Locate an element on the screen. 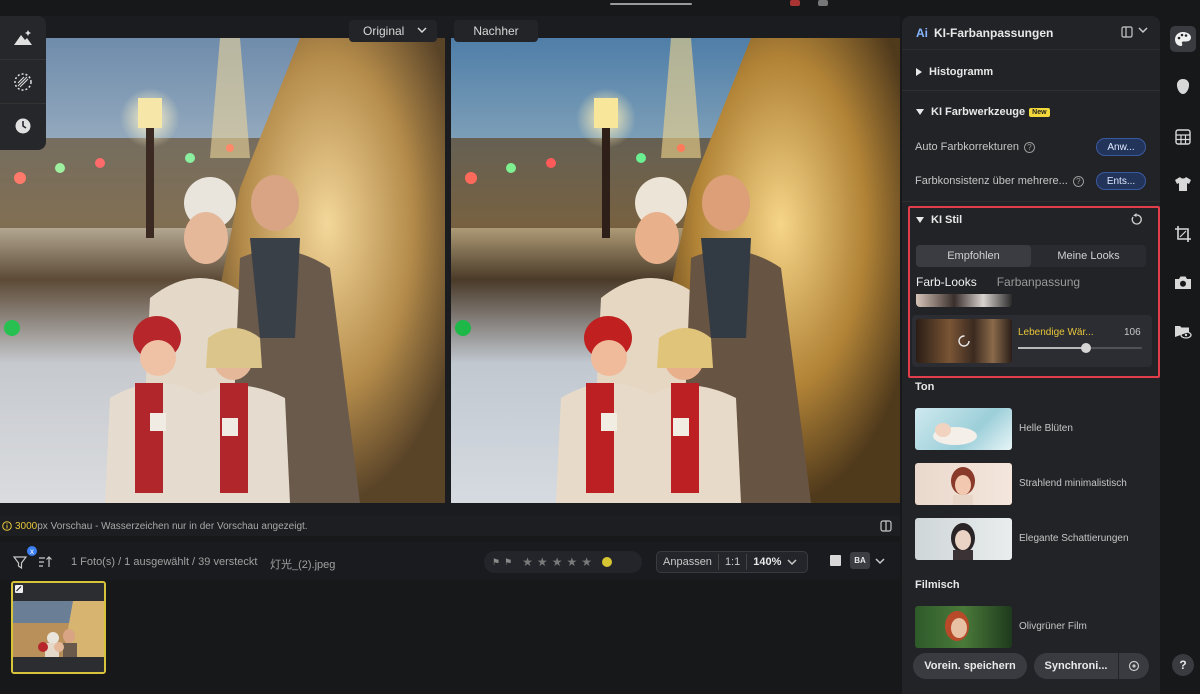  preset-item: Strahlend minimalistisch is located at coordinates (1033, 484).